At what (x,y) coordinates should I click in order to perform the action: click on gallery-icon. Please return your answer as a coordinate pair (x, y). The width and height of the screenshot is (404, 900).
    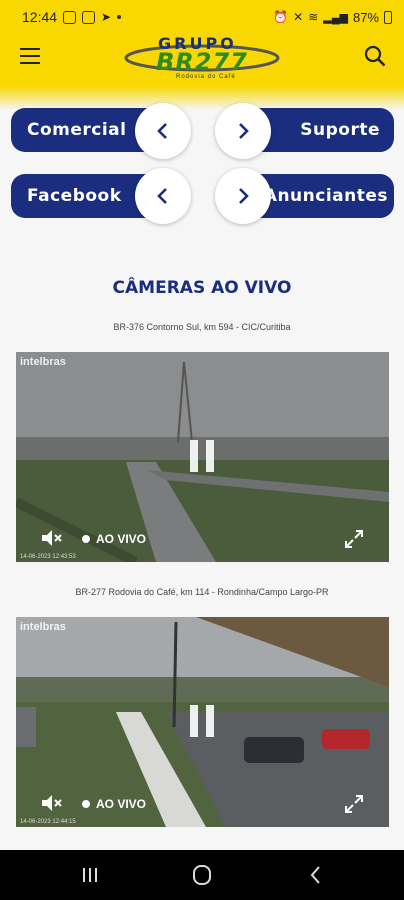
    Looking at the image, I should click on (89, 17).